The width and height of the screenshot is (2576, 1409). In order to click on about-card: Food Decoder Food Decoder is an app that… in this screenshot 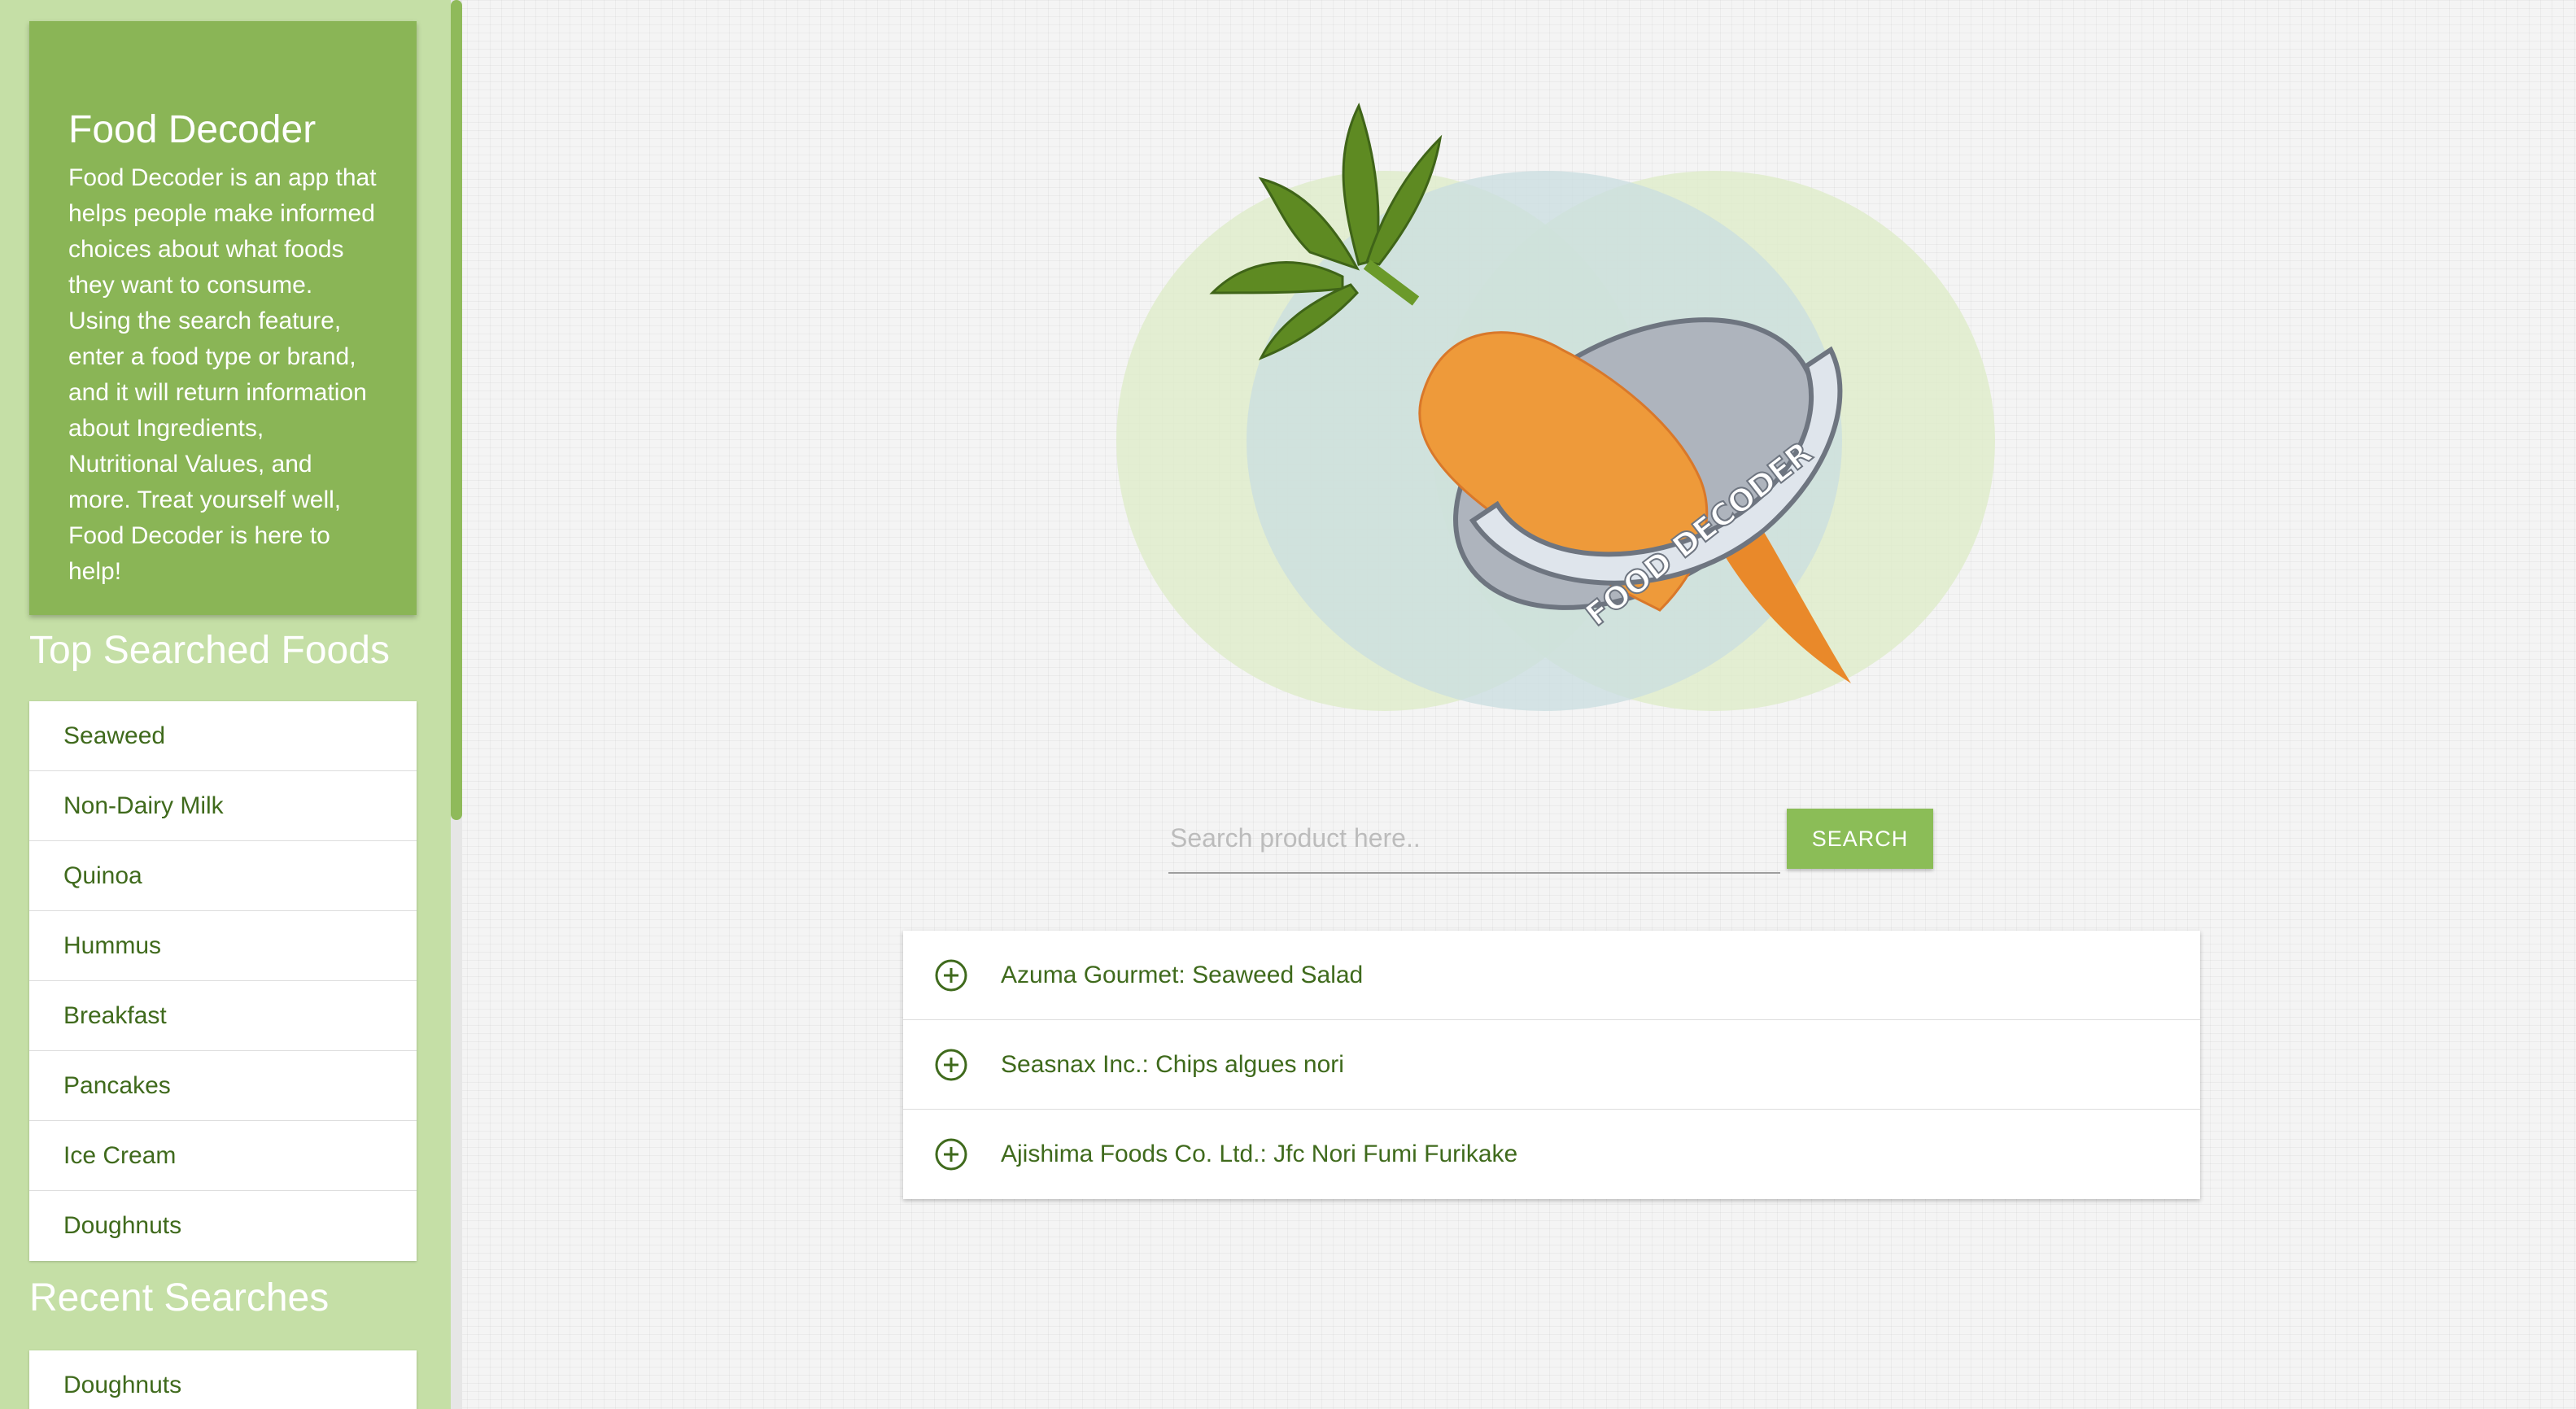, I will do `click(223, 318)`.